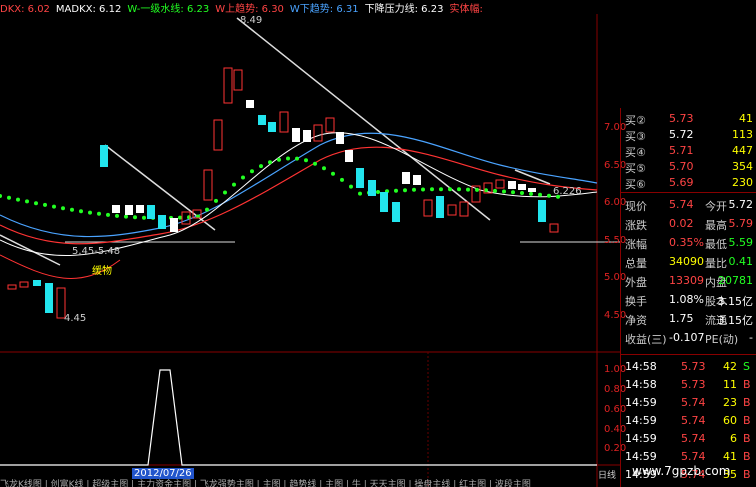 This screenshot has width=756, height=487. Describe the element at coordinates (635, 152) in the screenshot. I see `bid-label: 买④` at that location.